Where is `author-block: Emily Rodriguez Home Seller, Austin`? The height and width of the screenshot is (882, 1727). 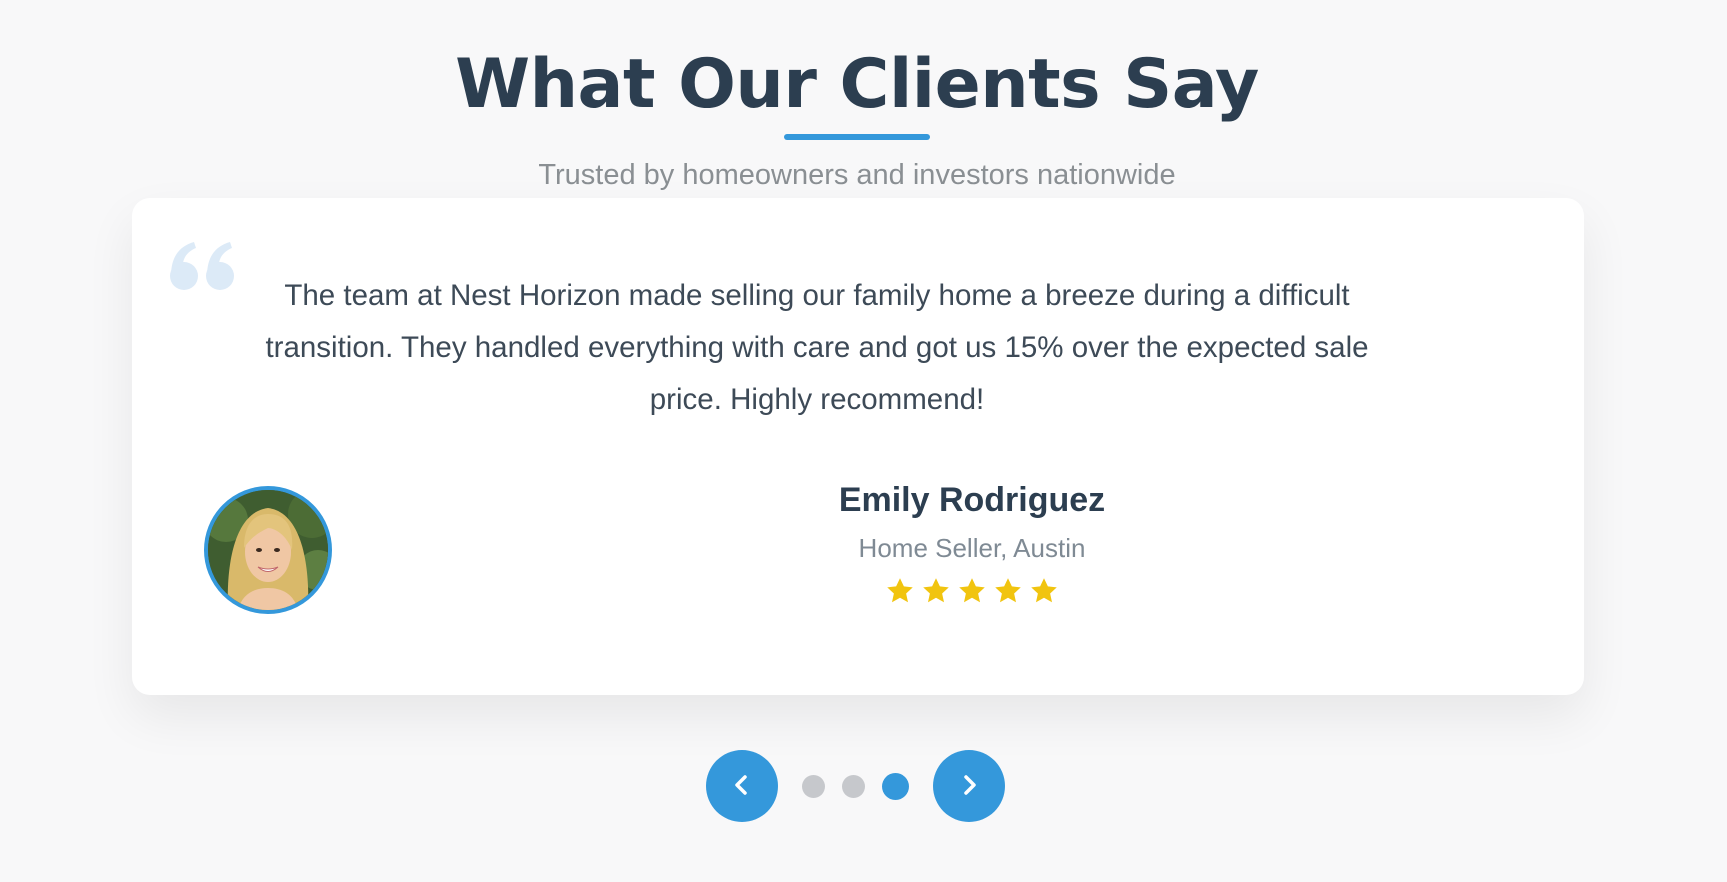 author-block: Emily Rodriguez Home Seller, Austin is located at coordinates (972, 541).